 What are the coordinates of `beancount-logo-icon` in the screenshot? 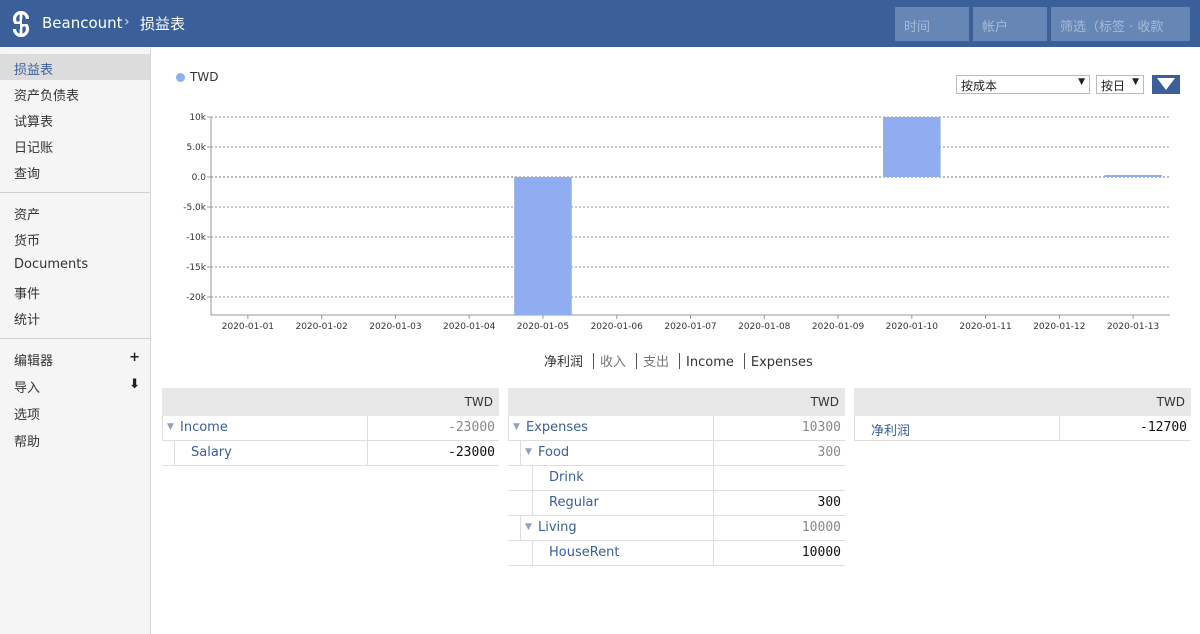 It's located at (21, 24).